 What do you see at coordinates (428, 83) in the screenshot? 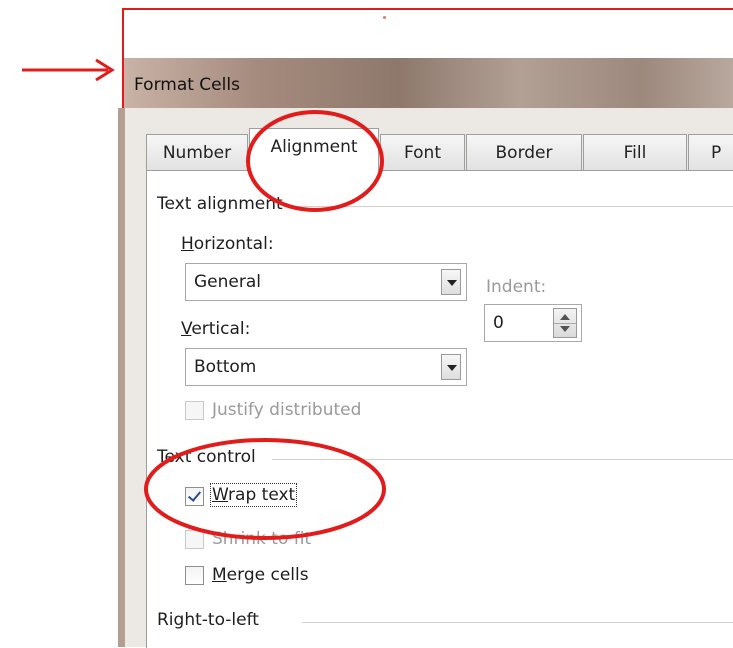
I see `title-bar: Format Cells` at bounding box center [428, 83].